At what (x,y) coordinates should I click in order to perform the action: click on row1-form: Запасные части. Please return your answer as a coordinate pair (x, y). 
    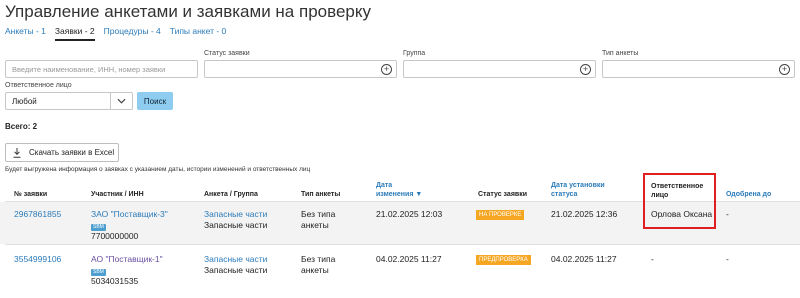
    Looking at the image, I should click on (235, 214).